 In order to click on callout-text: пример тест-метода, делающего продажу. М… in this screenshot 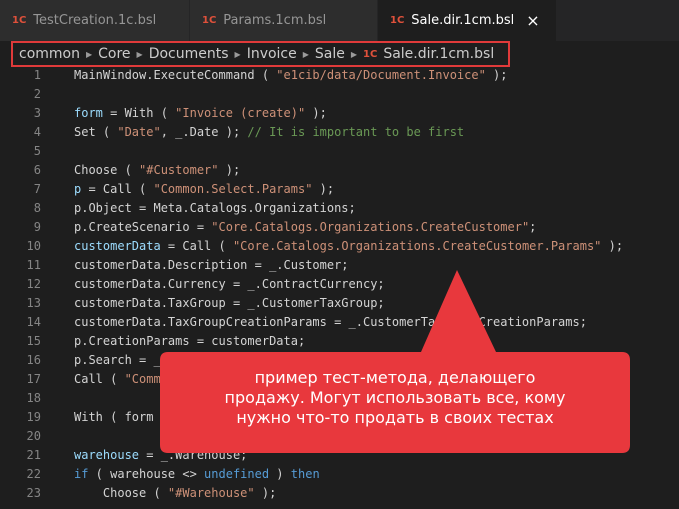, I will do `click(395, 398)`.